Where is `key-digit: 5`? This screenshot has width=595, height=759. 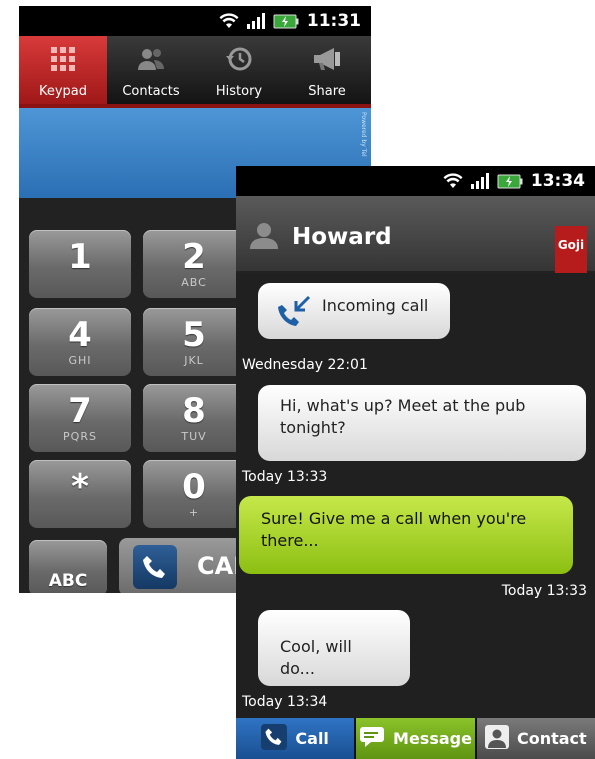 key-digit: 5 is located at coordinates (194, 335).